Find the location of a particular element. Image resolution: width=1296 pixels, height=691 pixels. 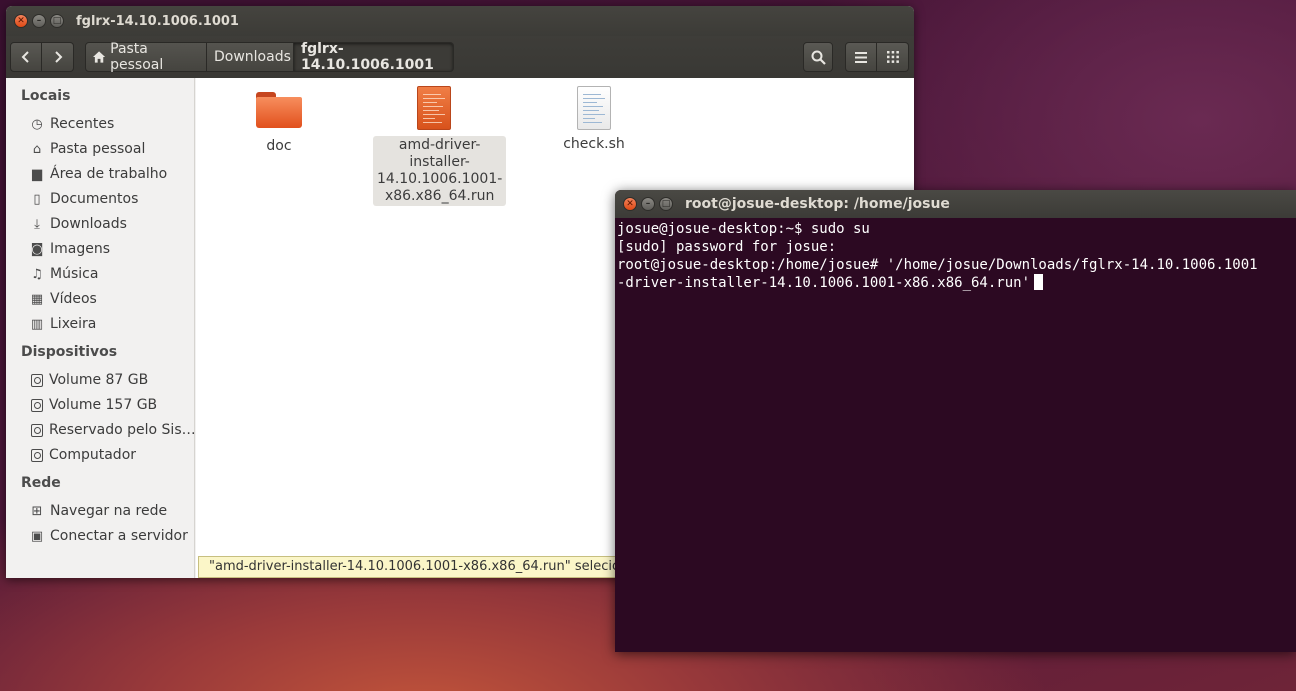

file-label-line: amd-driver- is located at coordinates (439, 145).